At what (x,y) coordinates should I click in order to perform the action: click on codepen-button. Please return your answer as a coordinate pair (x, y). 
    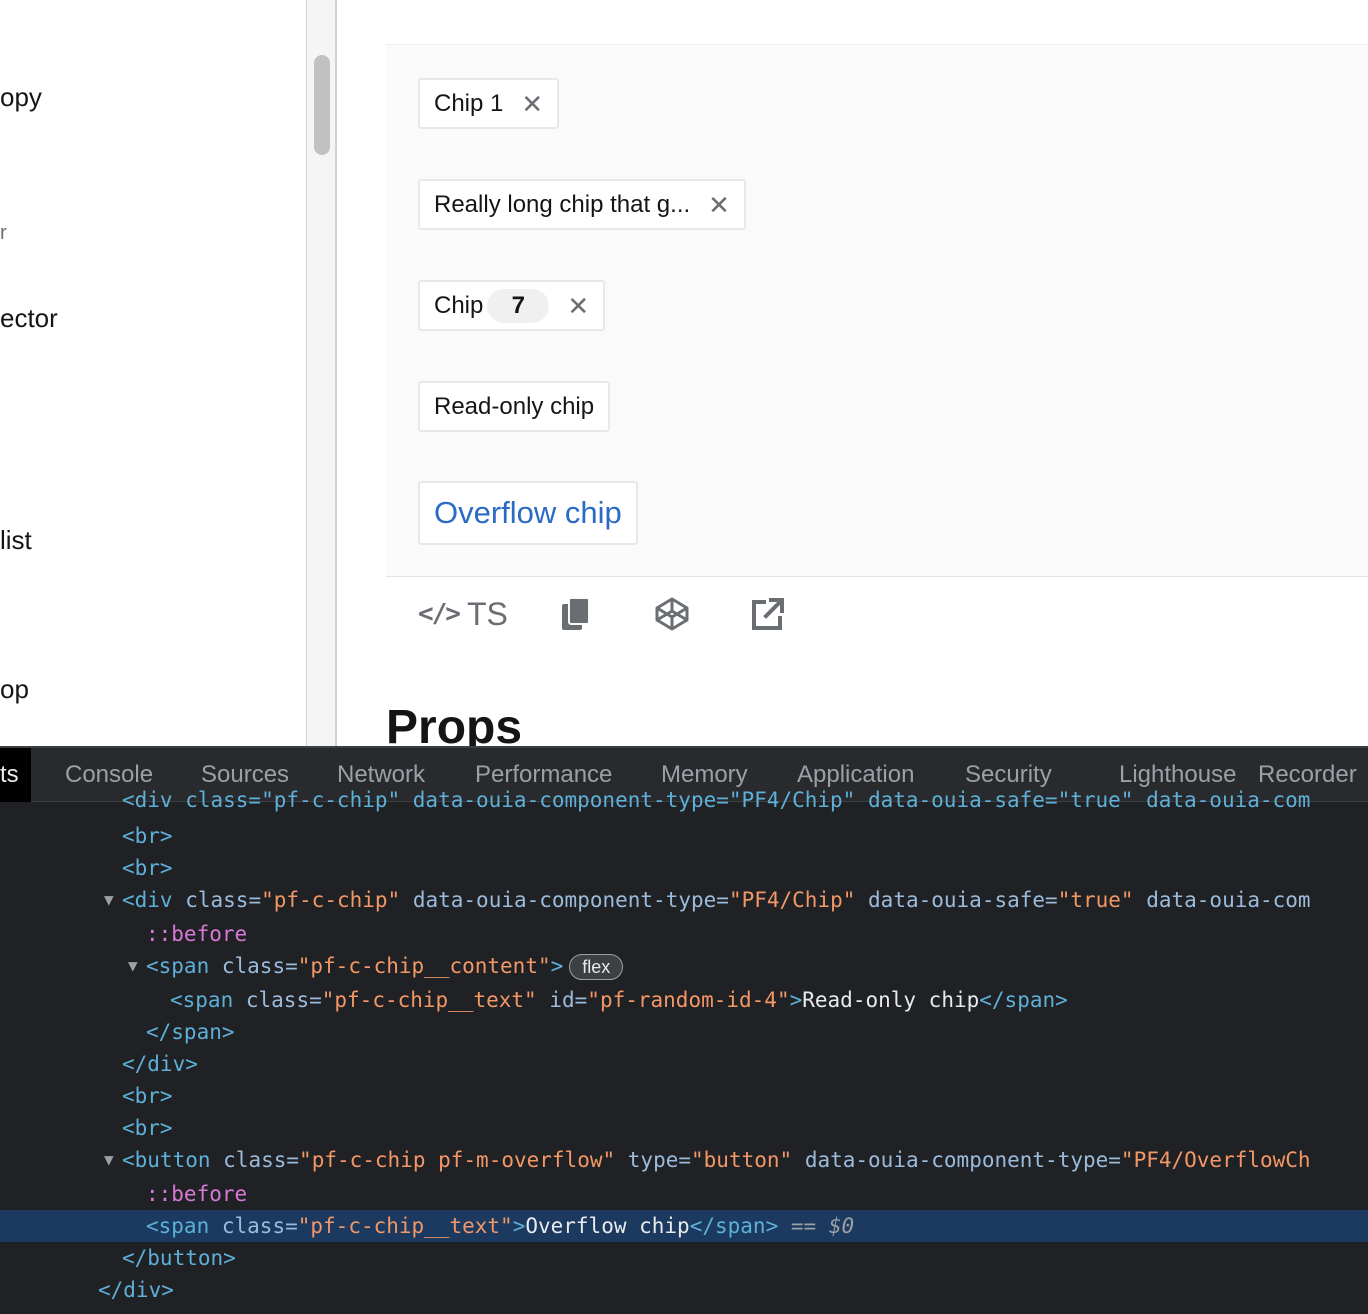
    Looking at the image, I should click on (672, 614).